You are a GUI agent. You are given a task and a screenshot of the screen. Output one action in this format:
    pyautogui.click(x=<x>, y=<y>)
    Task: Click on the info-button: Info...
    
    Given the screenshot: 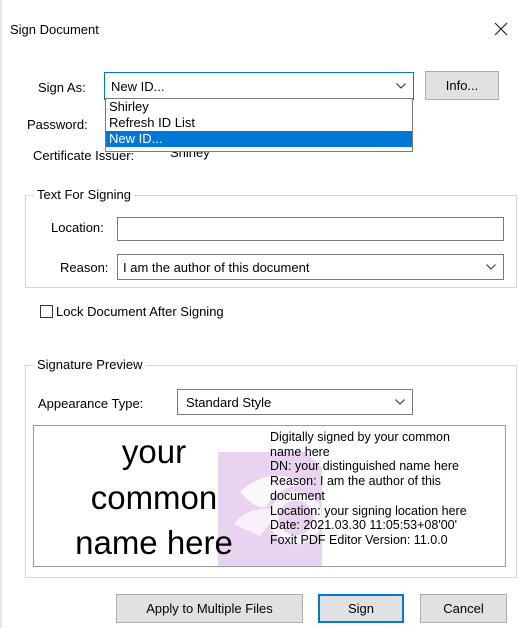 What is the action you would take?
    pyautogui.click(x=462, y=85)
    